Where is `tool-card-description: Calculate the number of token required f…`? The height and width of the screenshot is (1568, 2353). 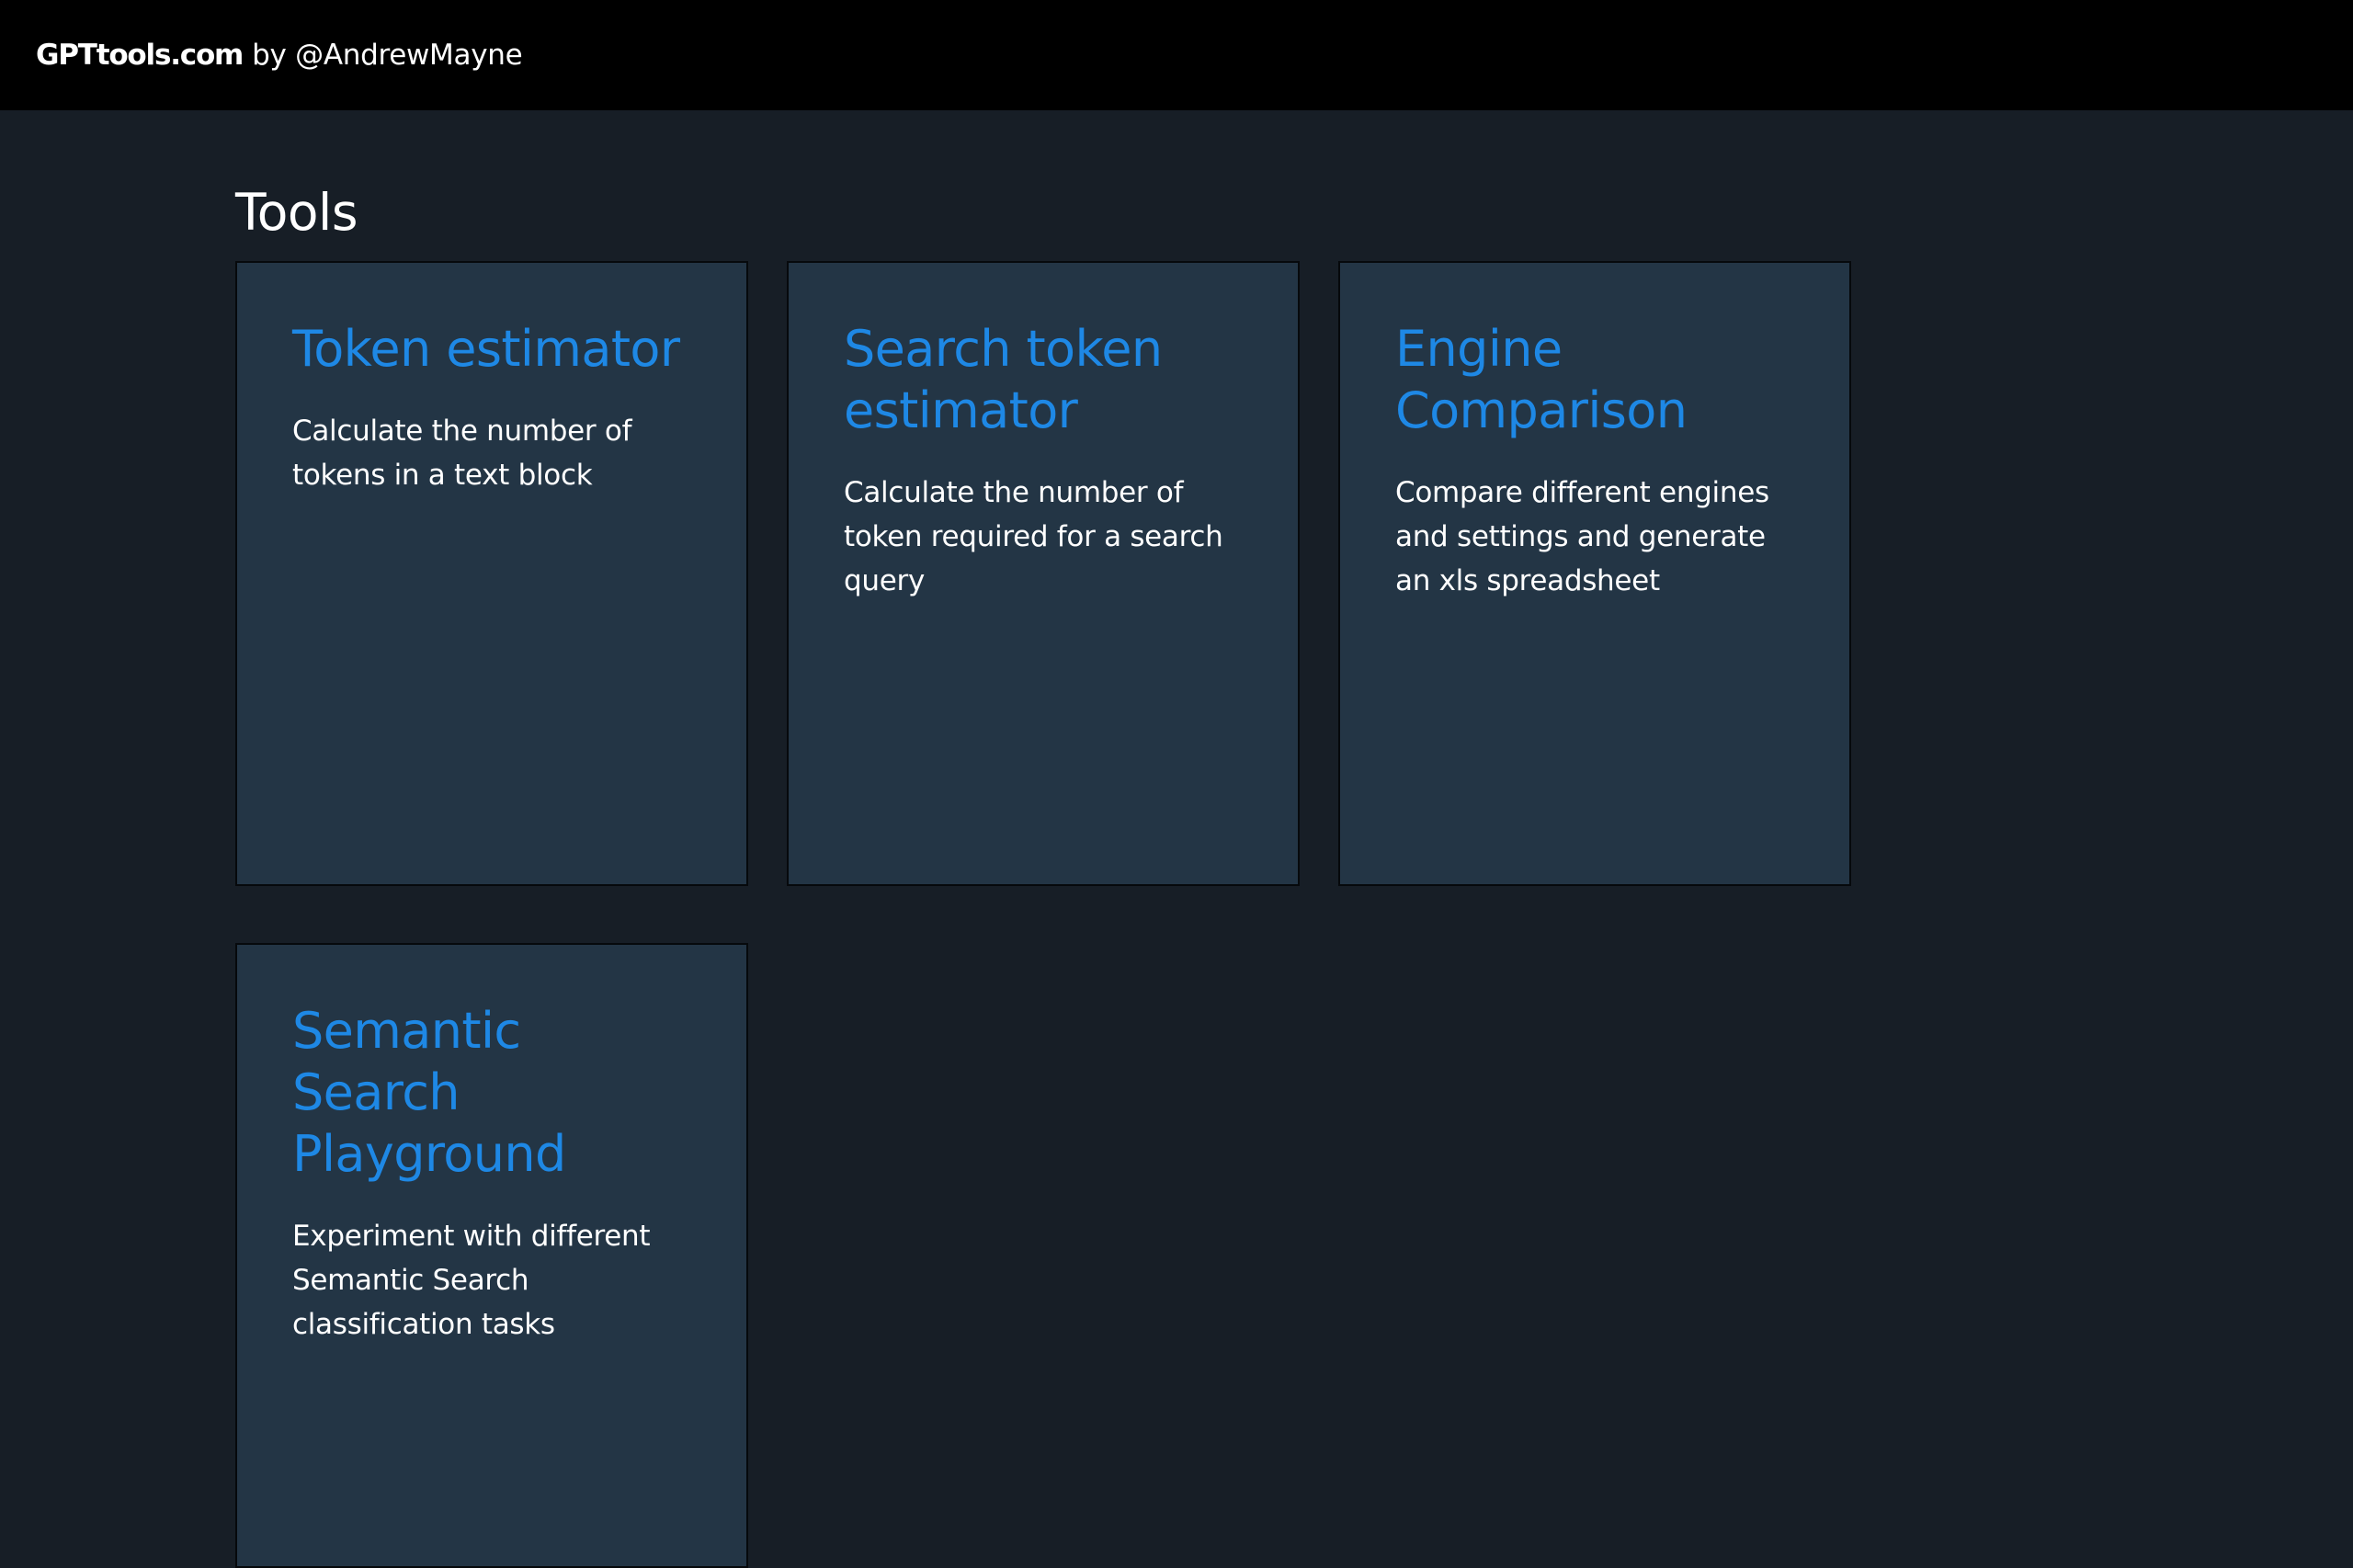
tool-card-description: Calculate the number of token required f… is located at coordinates (1033, 536).